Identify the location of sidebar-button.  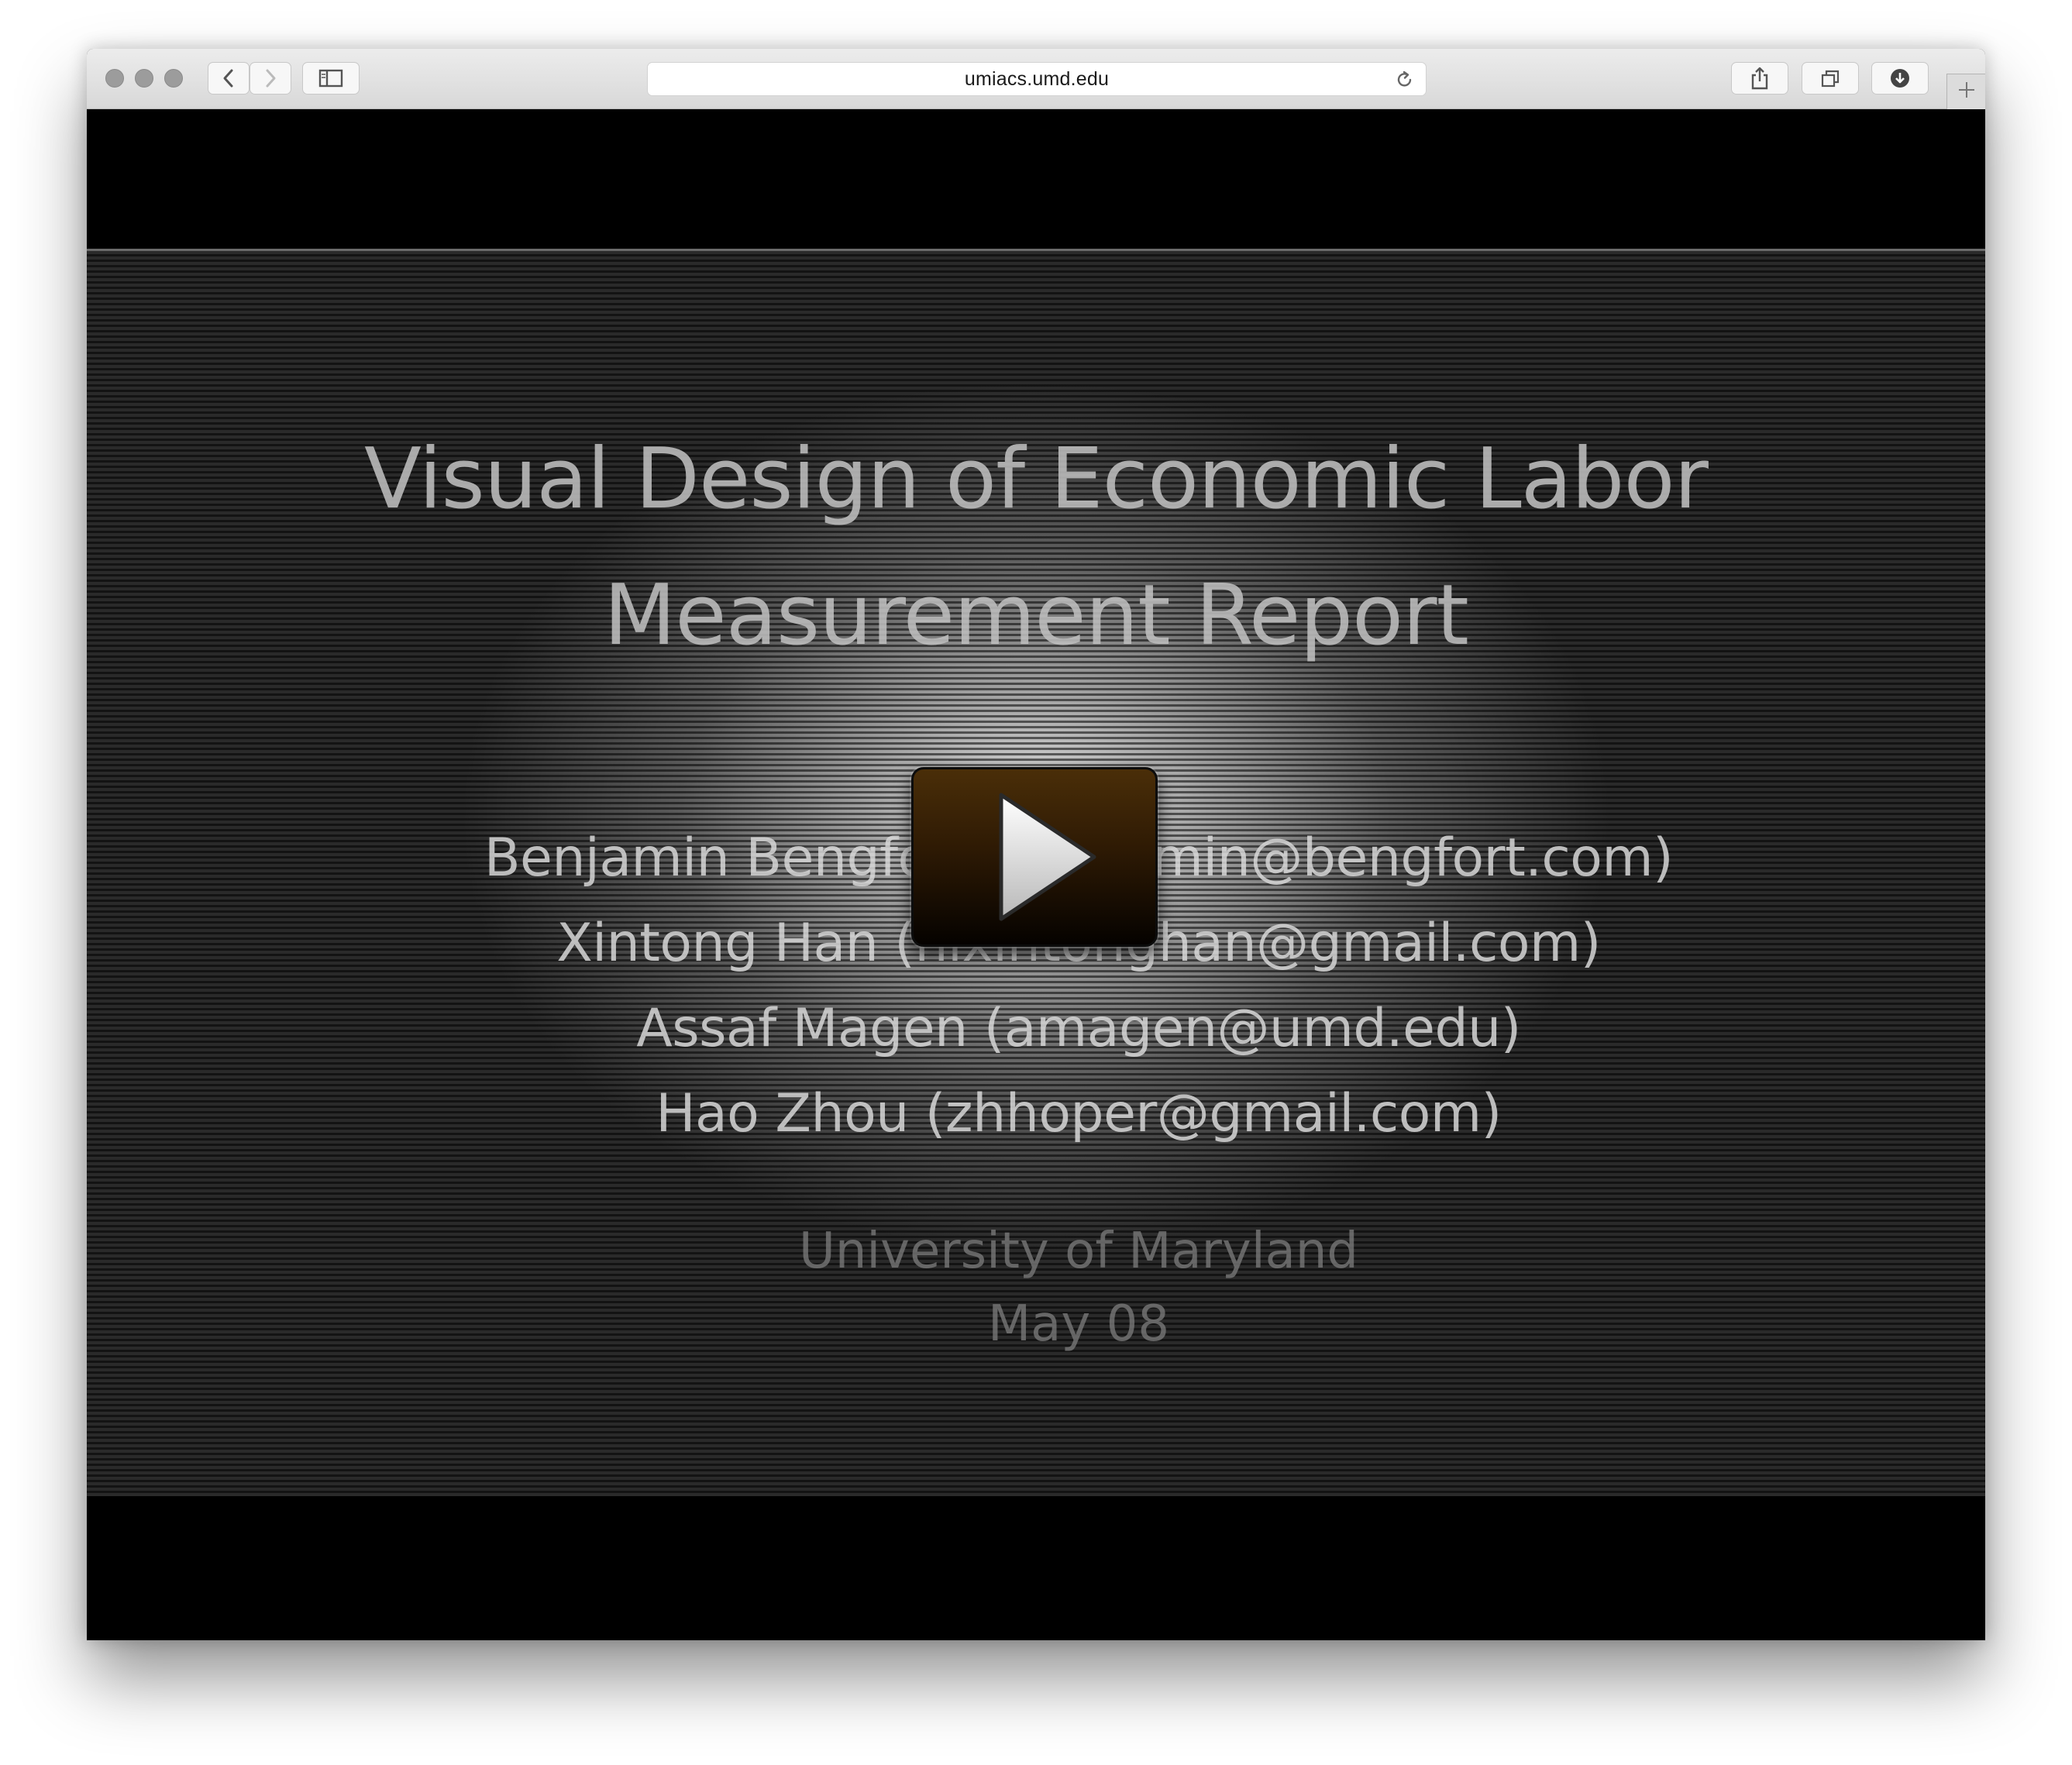
(331, 78).